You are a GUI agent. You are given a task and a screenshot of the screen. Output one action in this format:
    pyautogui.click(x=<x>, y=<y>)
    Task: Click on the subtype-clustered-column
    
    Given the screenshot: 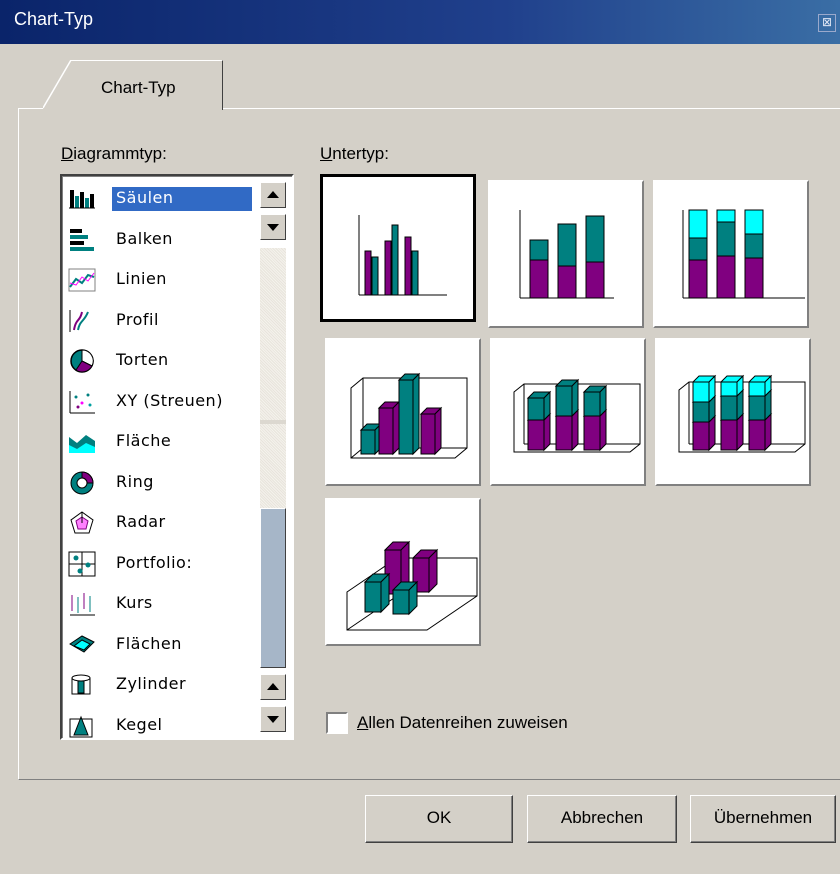 What is the action you would take?
    pyautogui.click(x=398, y=248)
    